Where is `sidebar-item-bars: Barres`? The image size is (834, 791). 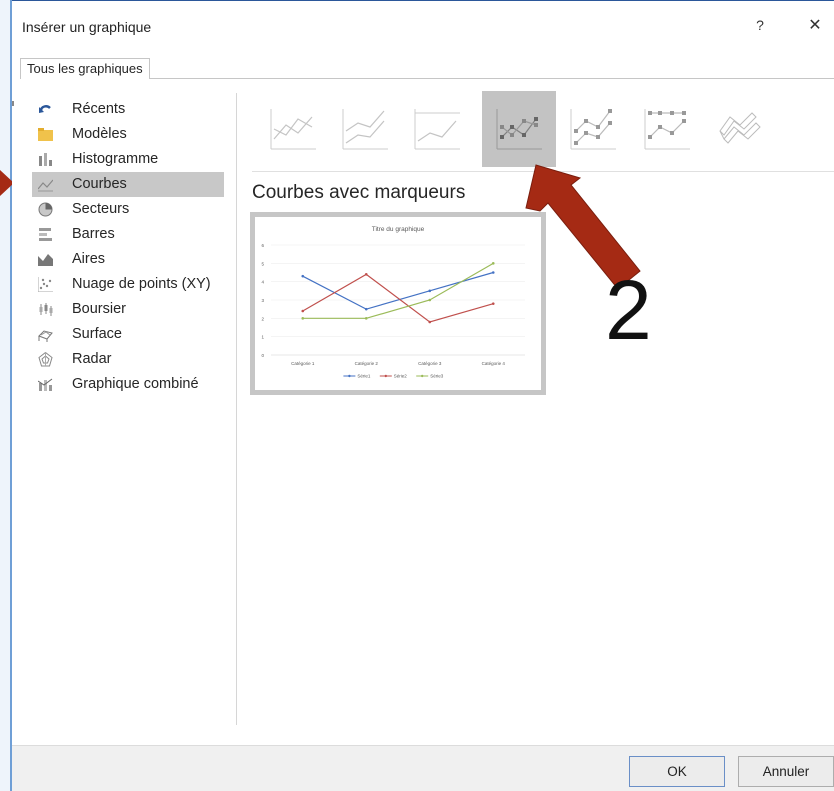
sidebar-item-bars: Barres is located at coordinates (128, 234).